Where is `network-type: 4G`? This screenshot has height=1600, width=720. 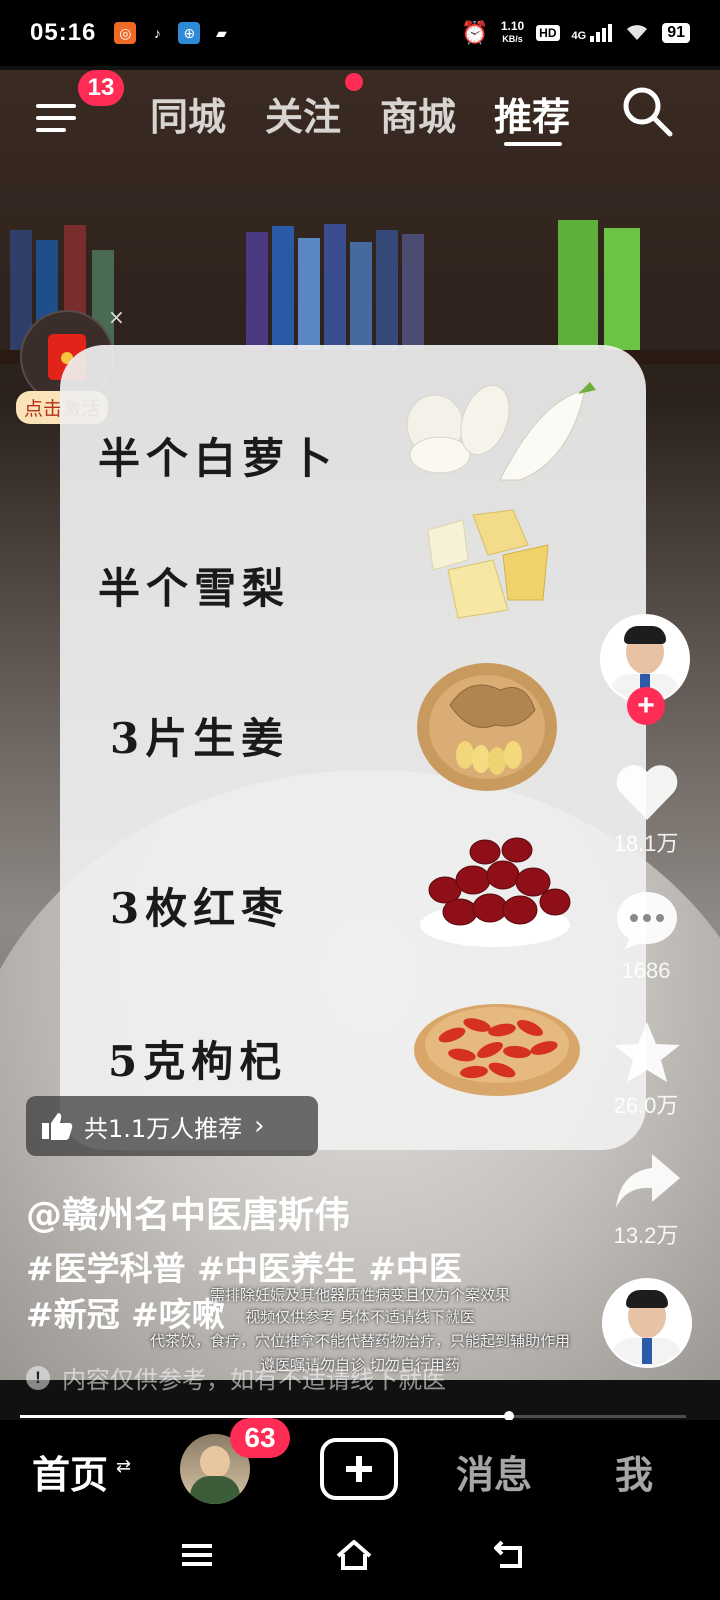
network-type: 4G is located at coordinates (579, 36).